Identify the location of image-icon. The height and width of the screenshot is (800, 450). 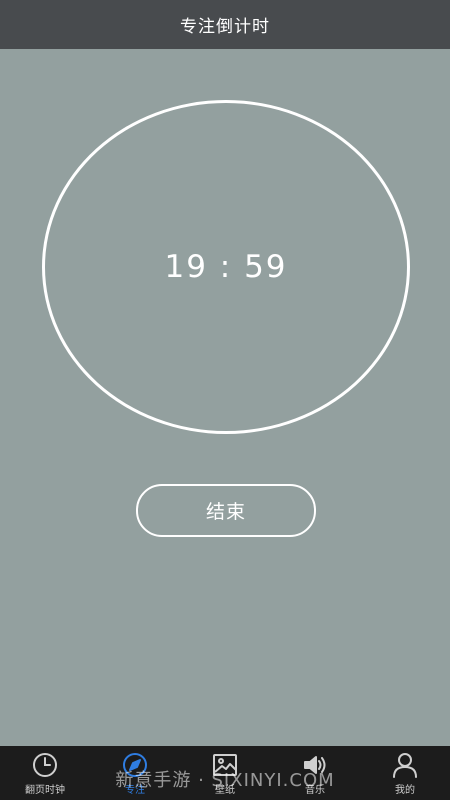
(225, 765).